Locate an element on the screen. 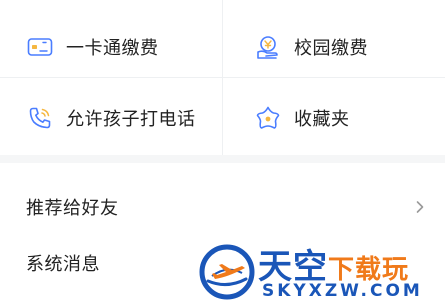 The height and width of the screenshot is (303, 445). watermark-url: SKYXZW.COM is located at coordinates (342, 291).